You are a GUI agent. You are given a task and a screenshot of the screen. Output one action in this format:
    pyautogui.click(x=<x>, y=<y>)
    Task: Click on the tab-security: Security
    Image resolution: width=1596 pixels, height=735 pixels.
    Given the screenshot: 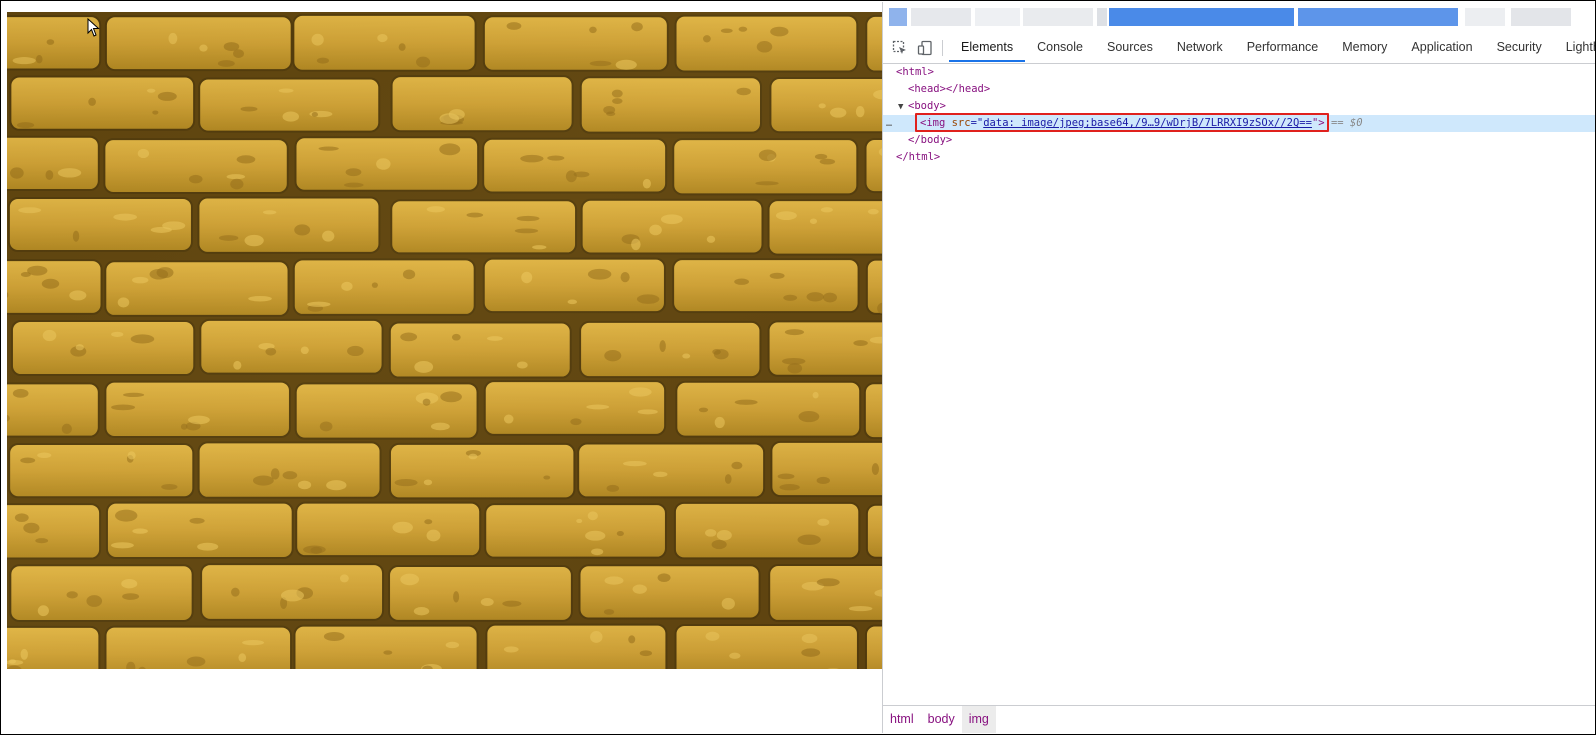 What is the action you would take?
    pyautogui.click(x=1519, y=47)
    